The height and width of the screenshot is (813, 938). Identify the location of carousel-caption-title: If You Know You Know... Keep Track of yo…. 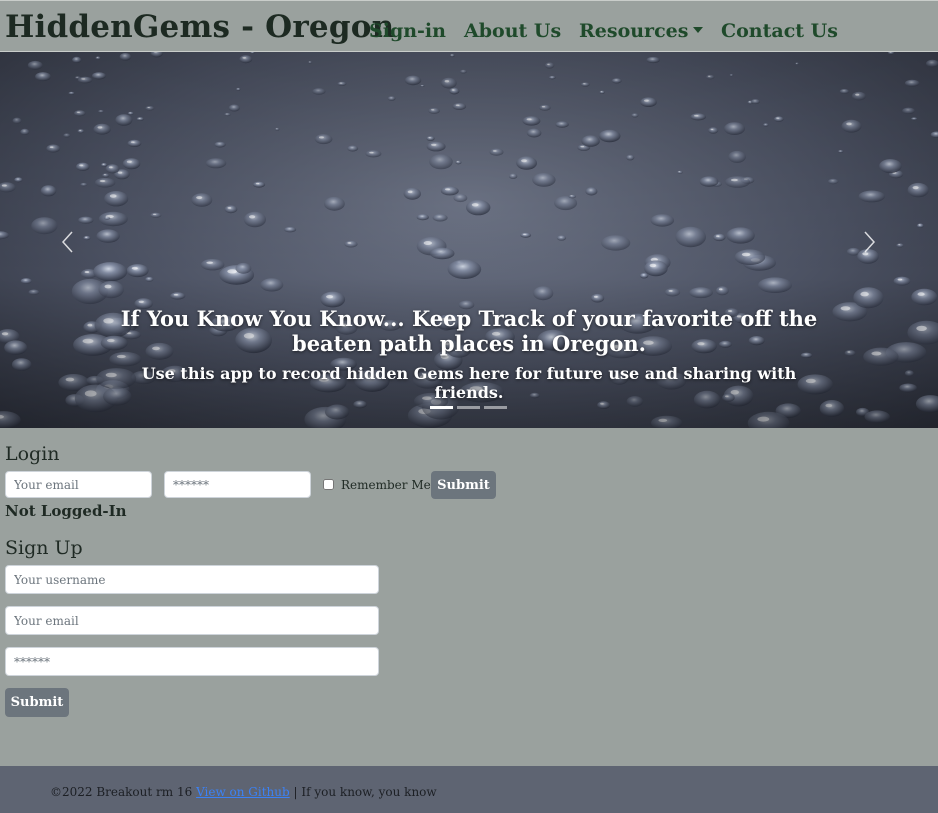
(469, 331).